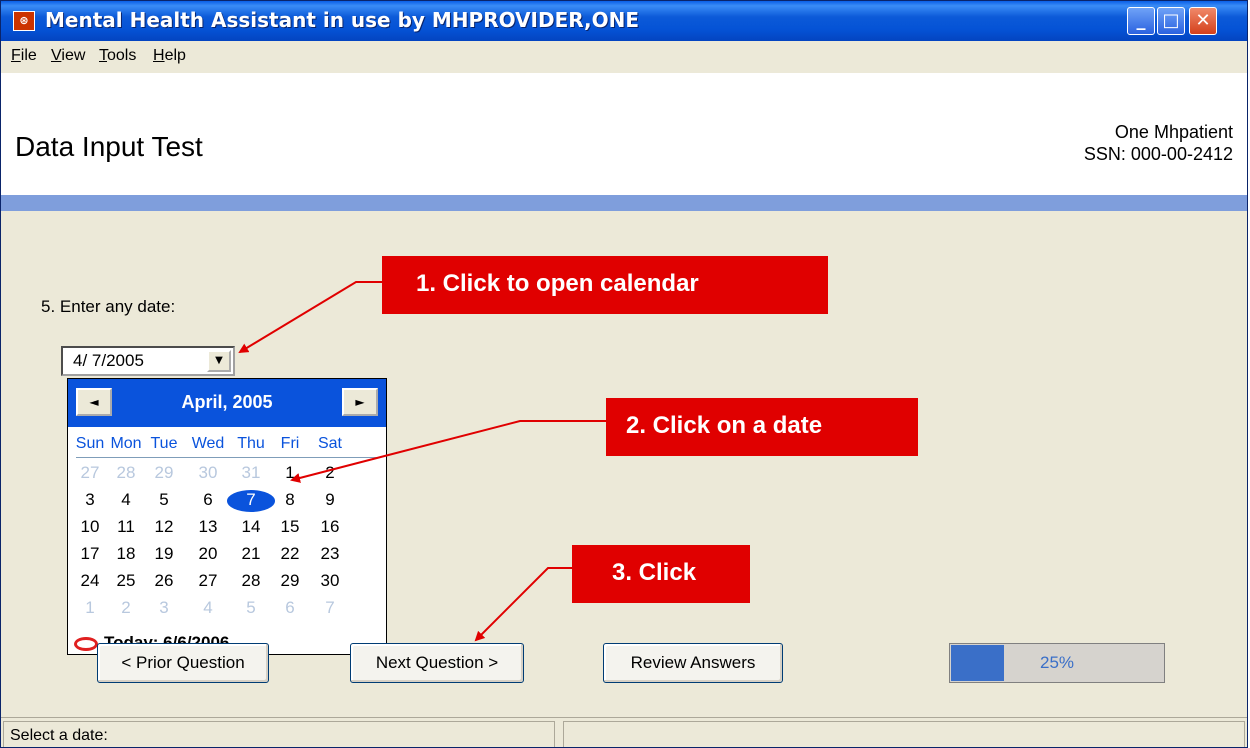 The height and width of the screenshot is (748, 1250). Describe the element at coordinates (228, 446) in the screenshot. I see `calendar-weekday-row: Sun Mon Tue Wed Thu Fri Sat` at that location.